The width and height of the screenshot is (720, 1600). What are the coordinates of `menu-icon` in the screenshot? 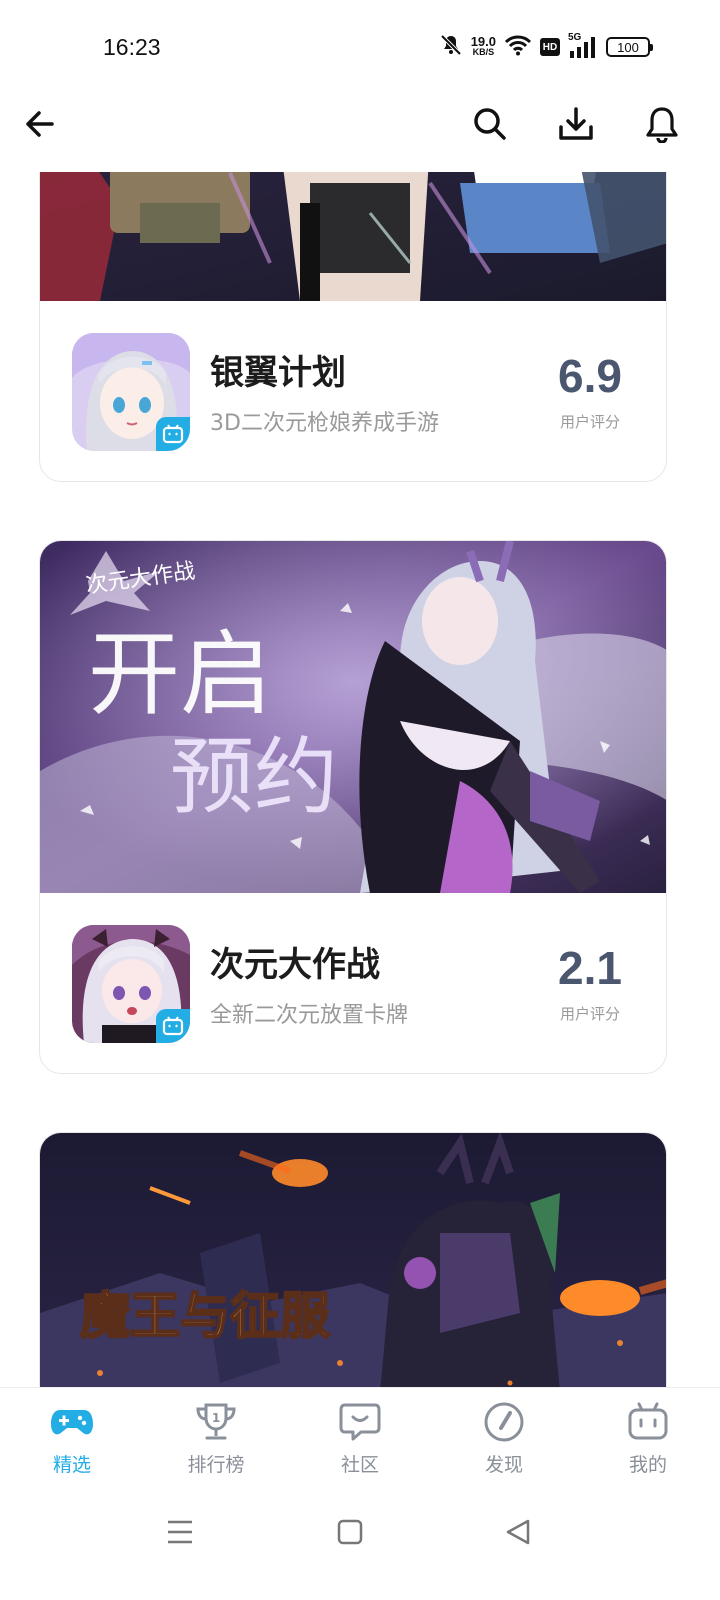 It's located at (180, 1532).